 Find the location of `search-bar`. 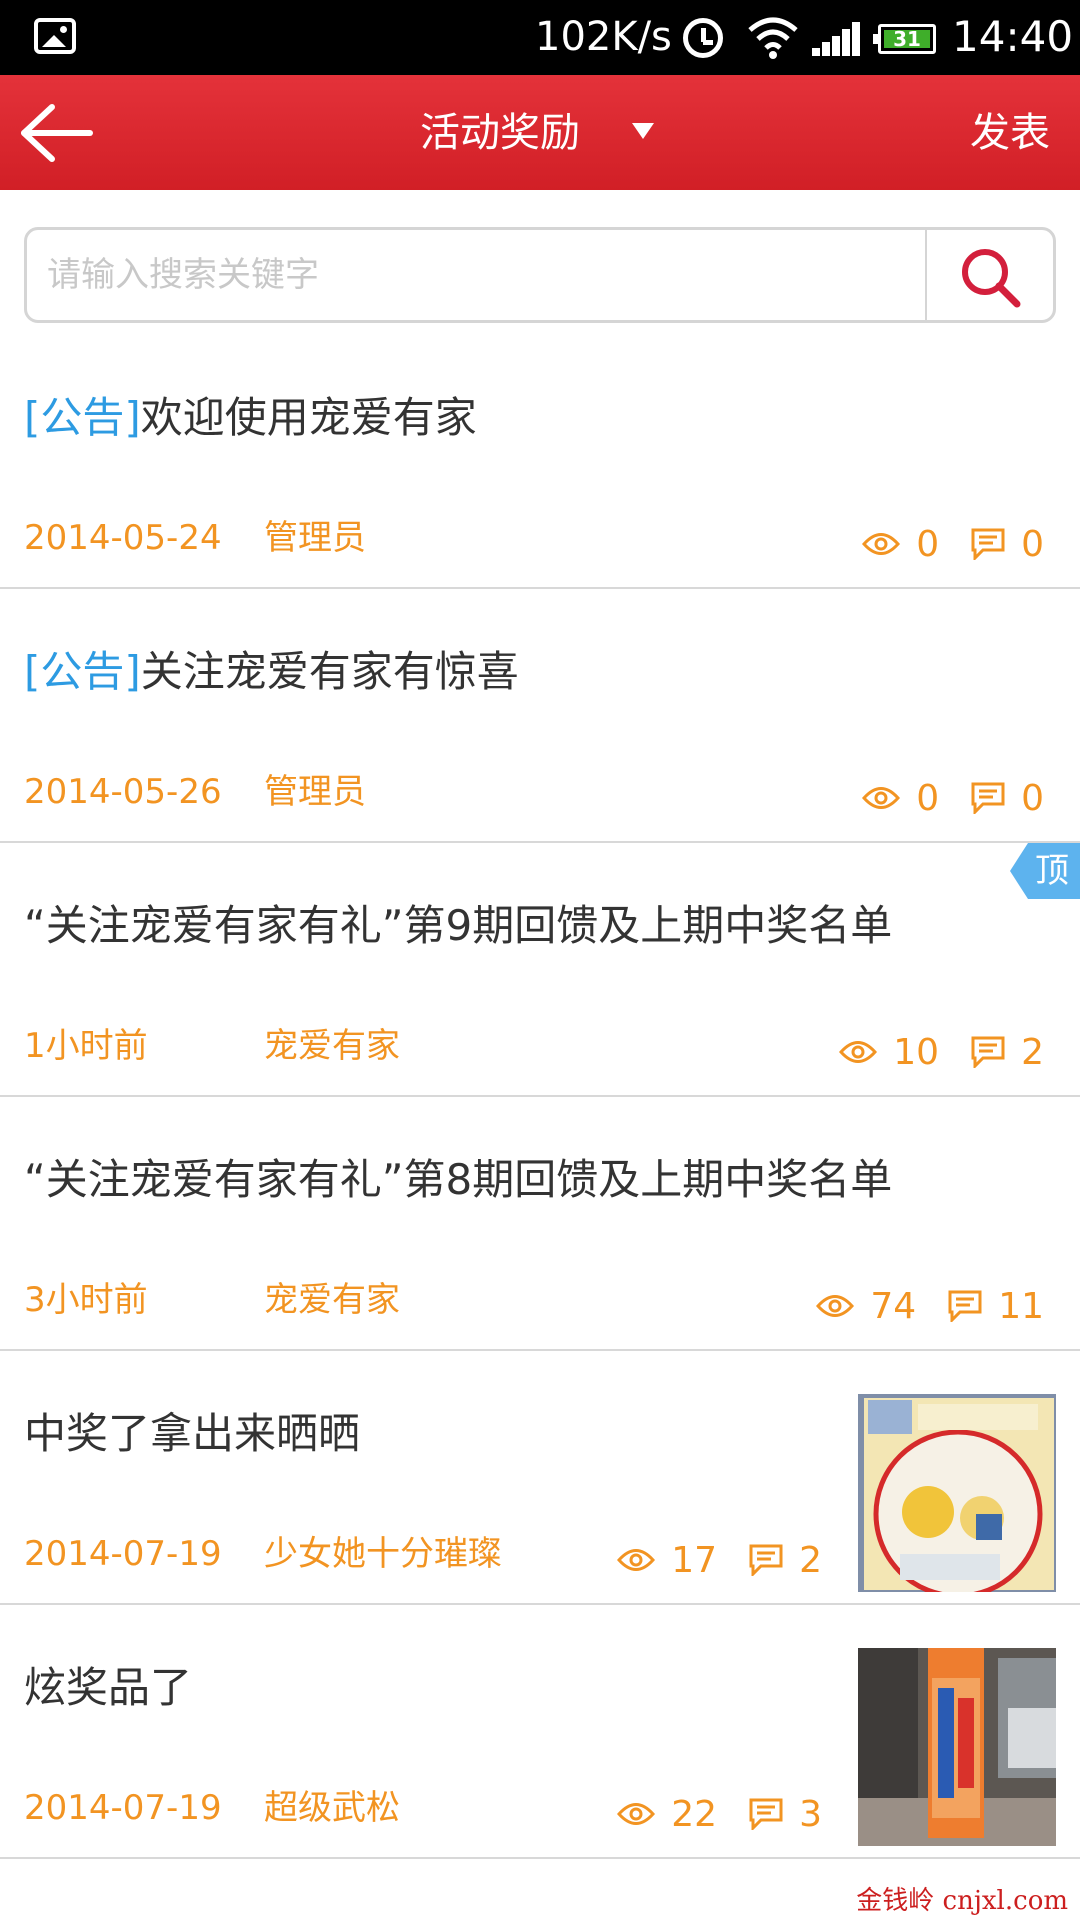

search-bar is located at coordinates (540, 275).